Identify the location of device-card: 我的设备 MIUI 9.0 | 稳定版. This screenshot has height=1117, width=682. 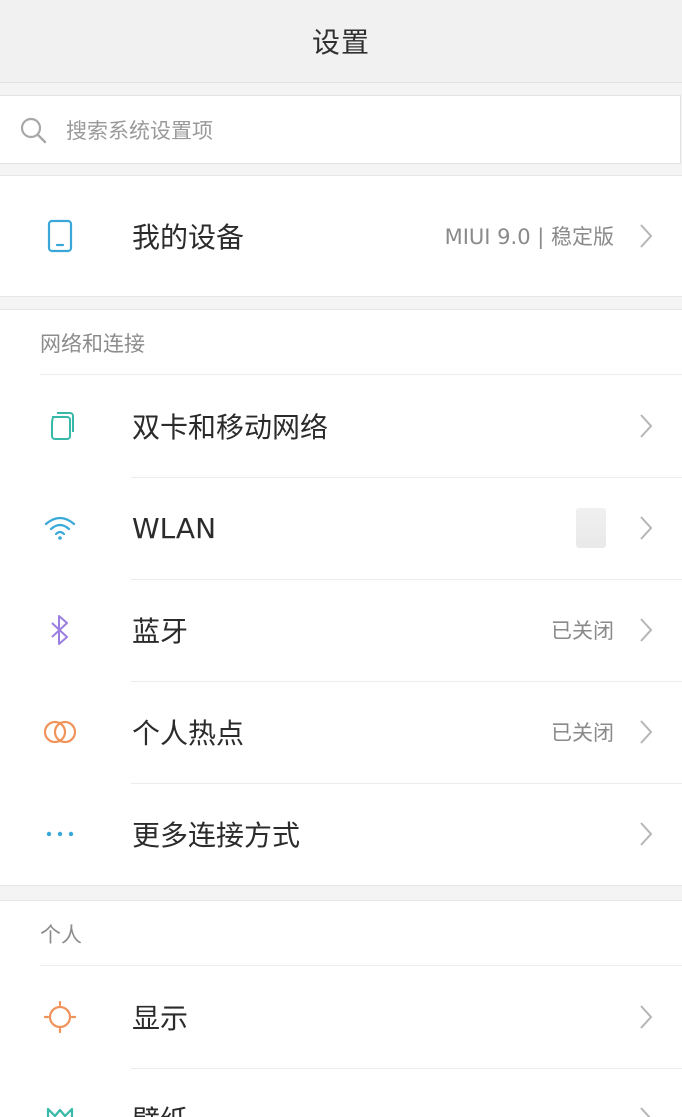
(341, 236).